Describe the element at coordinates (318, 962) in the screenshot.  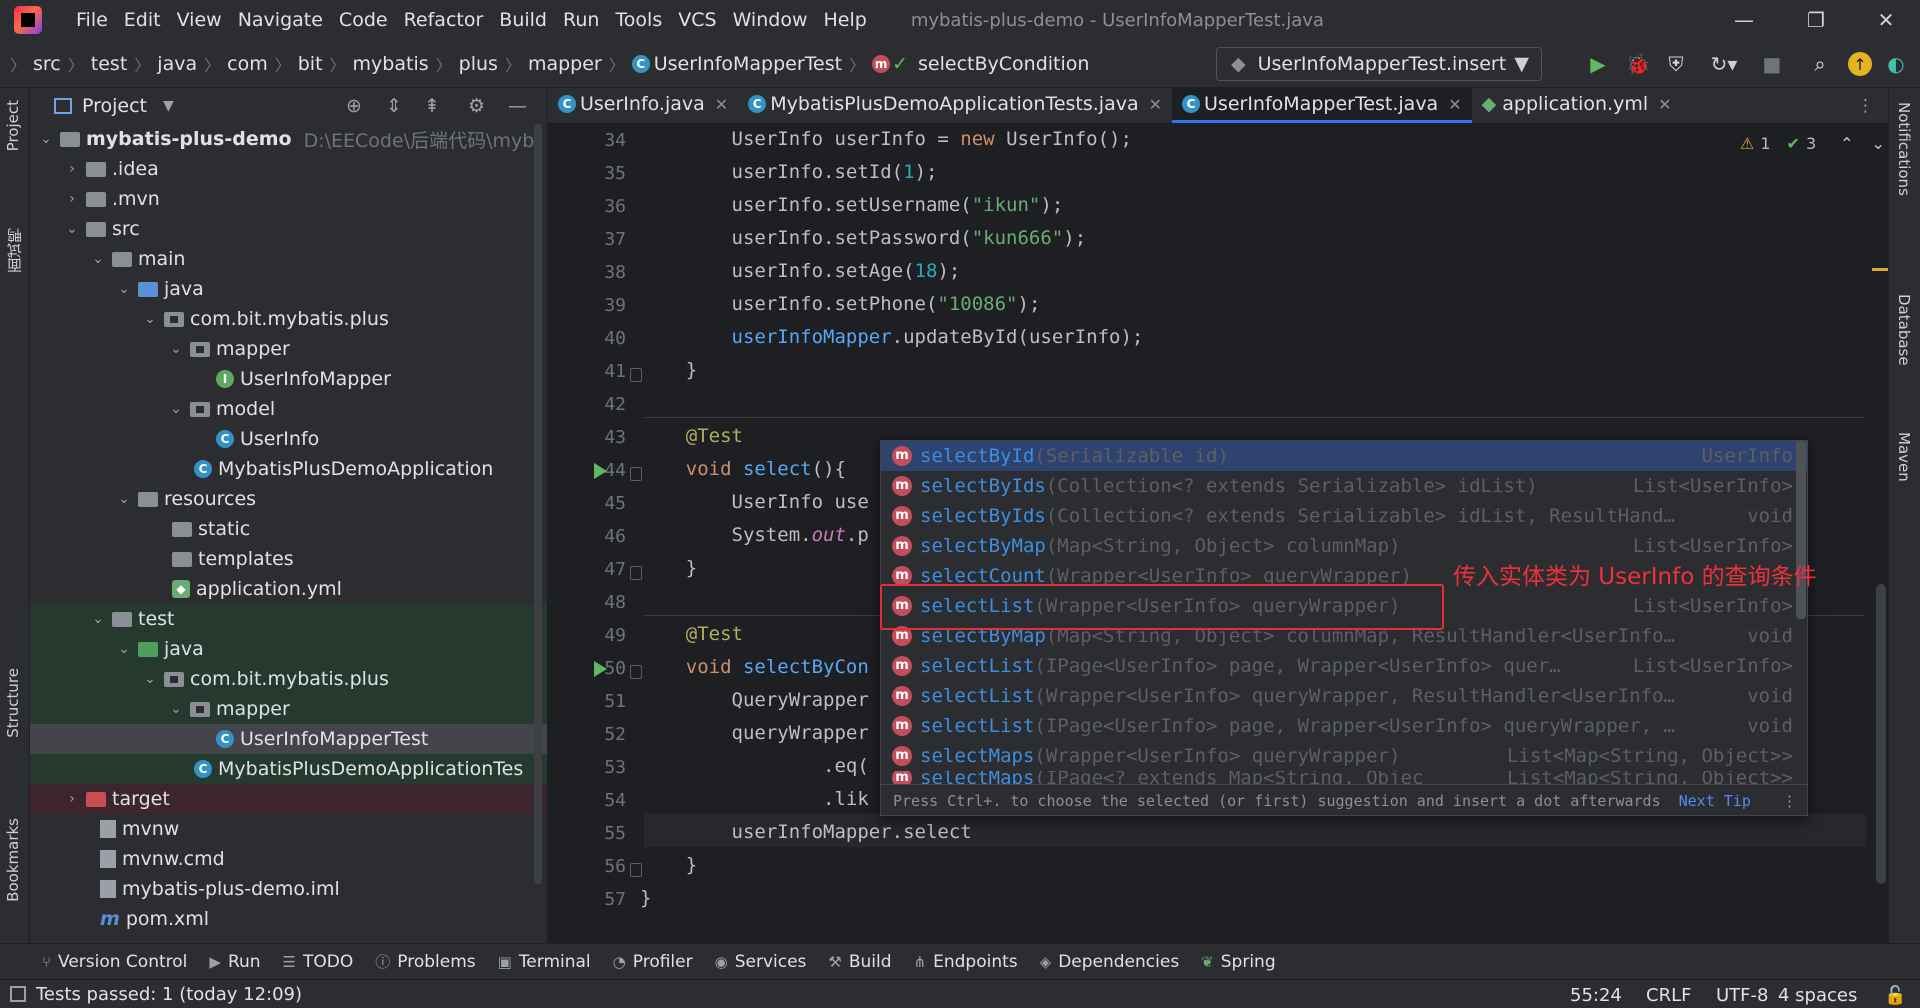
I see `tool-todo: ☰ TODO` at that location.